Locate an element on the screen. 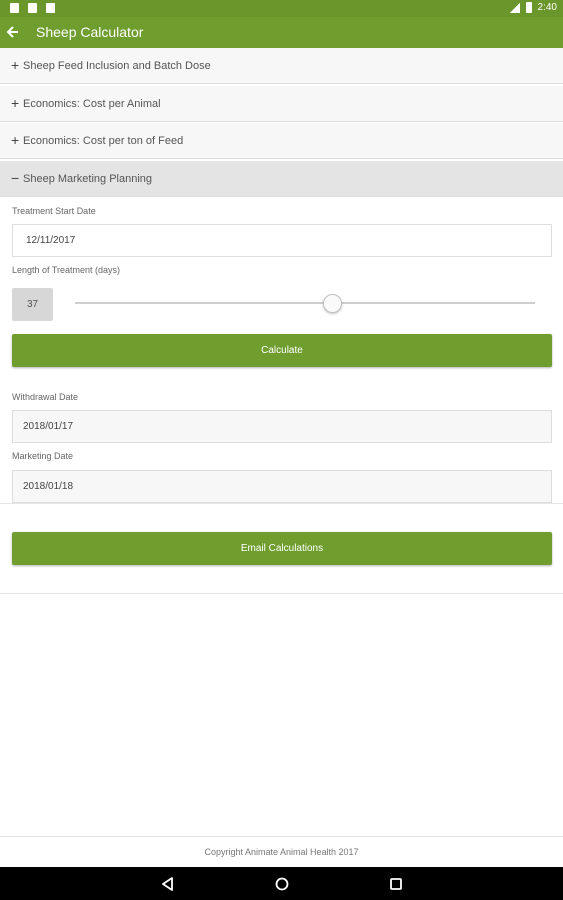  section-label: Sheep Marketing Planning is located at coordinates (88, 179).